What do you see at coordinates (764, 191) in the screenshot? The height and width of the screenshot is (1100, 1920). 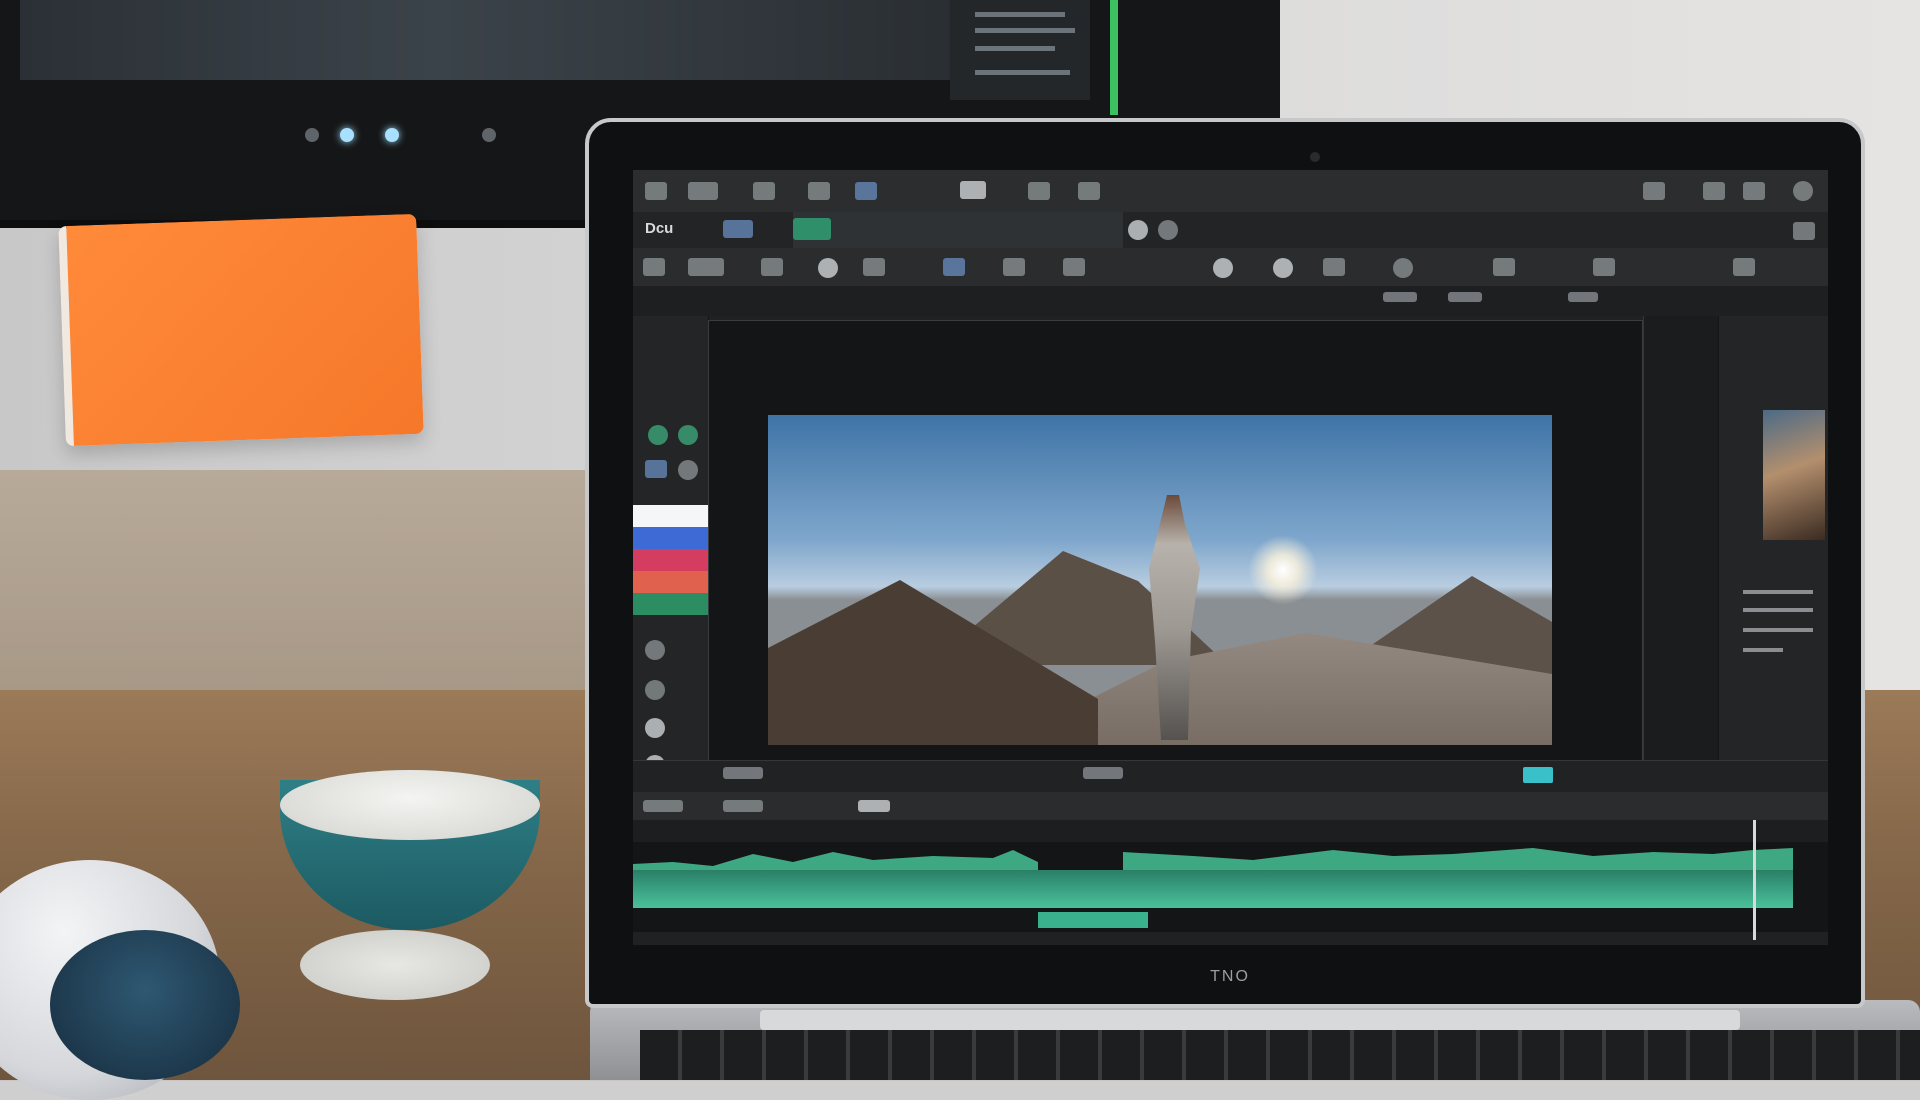 I see `file-icon` at bounding box center [764, 191].